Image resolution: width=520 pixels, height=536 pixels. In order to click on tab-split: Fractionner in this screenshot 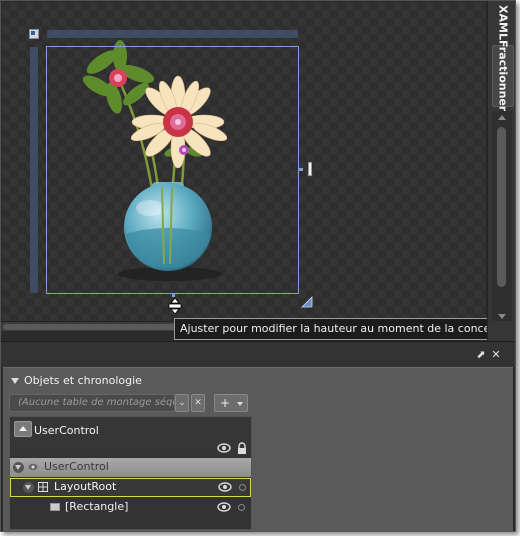, I will do `click(503, 76)`.